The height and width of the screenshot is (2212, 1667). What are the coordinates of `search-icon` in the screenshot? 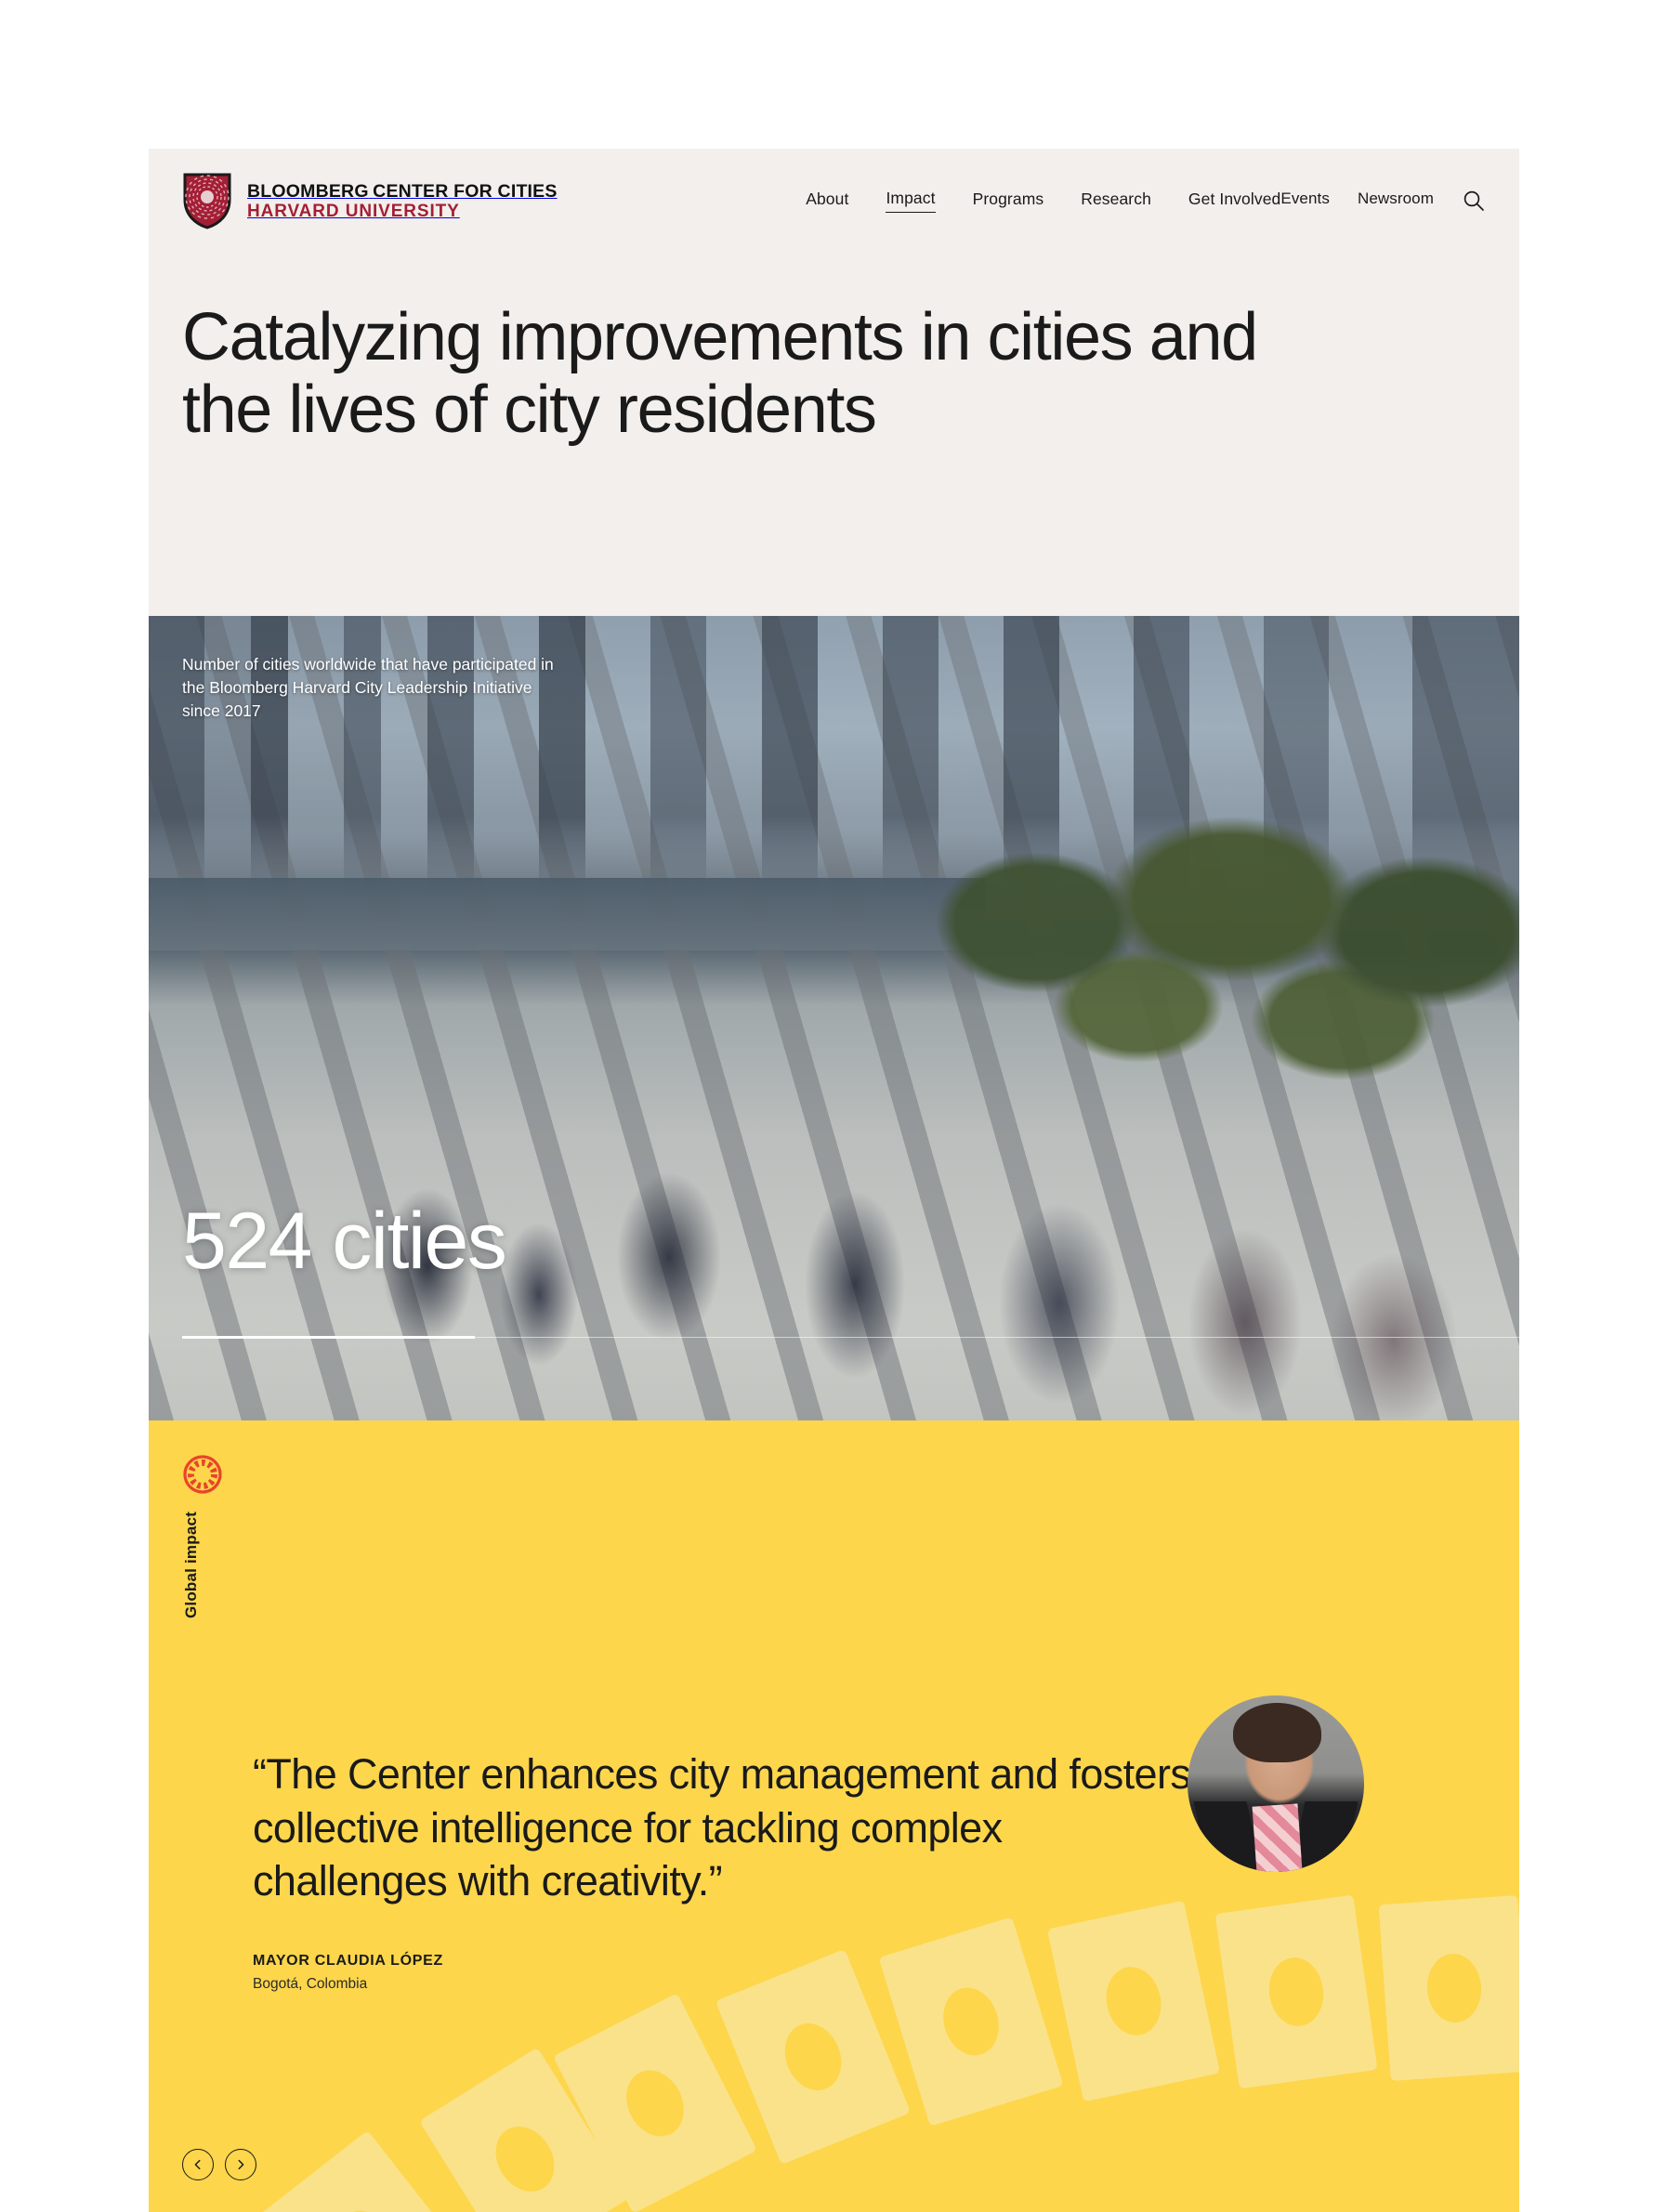 It's located at (1474, 201).